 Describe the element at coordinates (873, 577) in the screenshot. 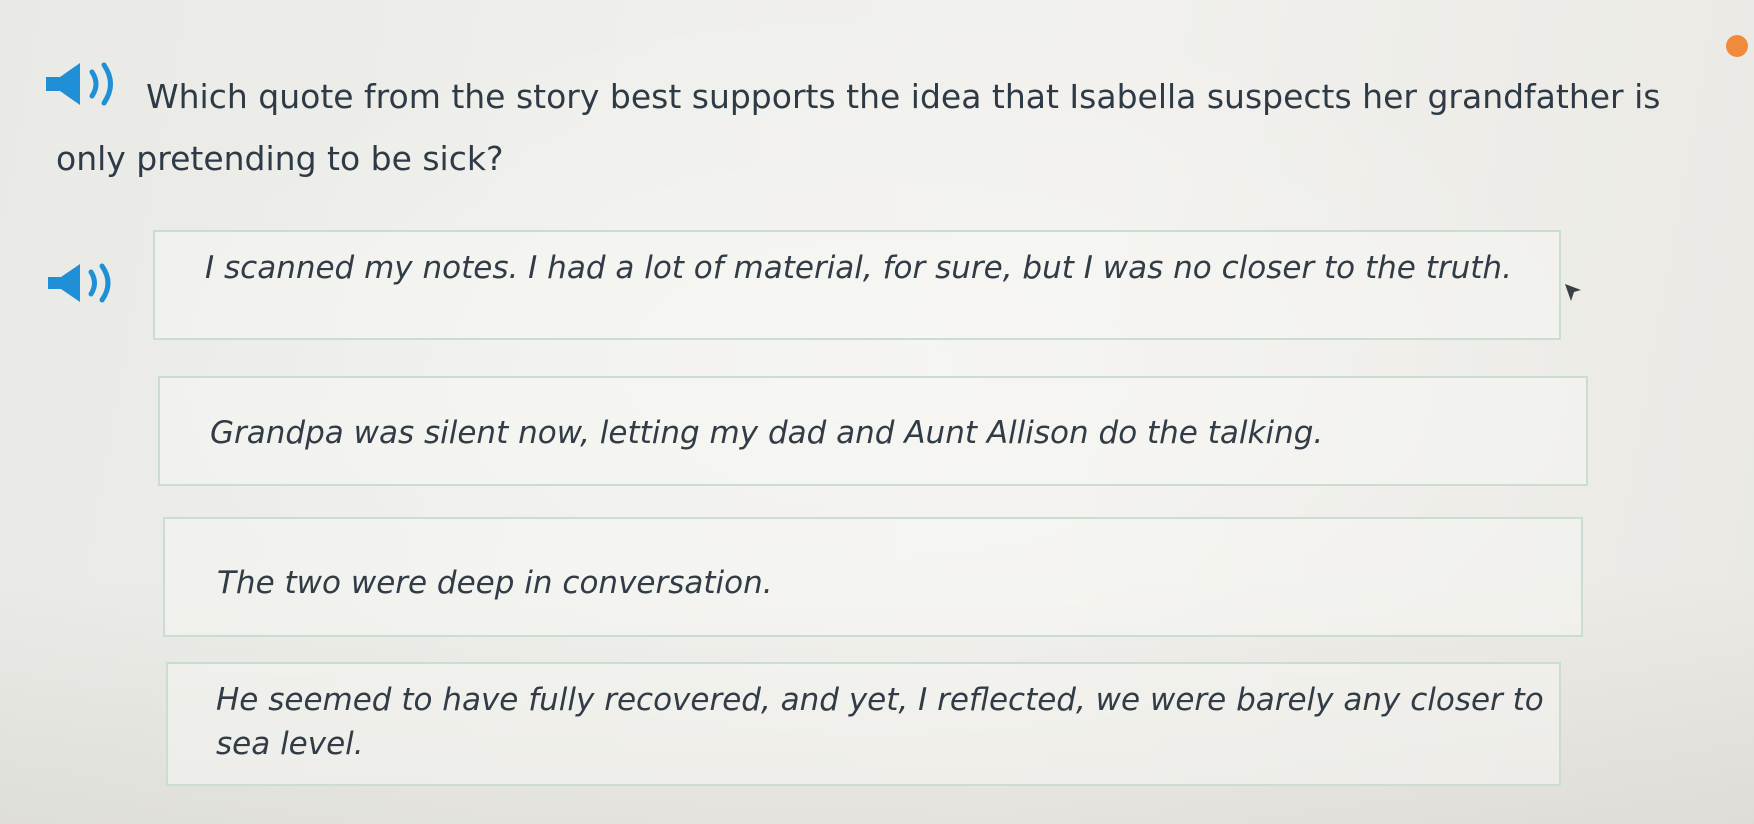

I see `answer-choice-3: The two were deep in conversation.` at that location.